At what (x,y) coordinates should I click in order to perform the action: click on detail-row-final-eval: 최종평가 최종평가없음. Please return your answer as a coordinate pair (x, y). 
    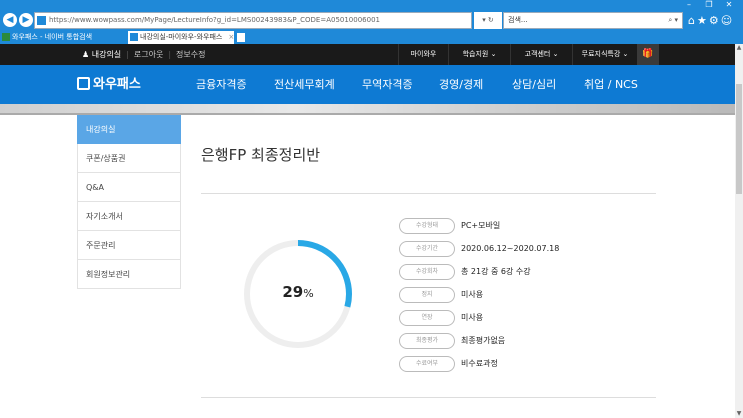
    Looking at the image, I should click on (529, 342).